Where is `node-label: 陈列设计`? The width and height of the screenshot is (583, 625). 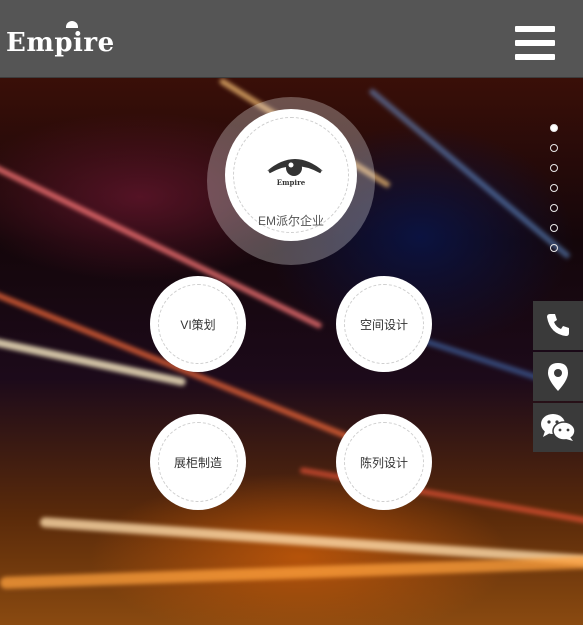
node-label: 陈列设计 is located at coordinates (383, 463).